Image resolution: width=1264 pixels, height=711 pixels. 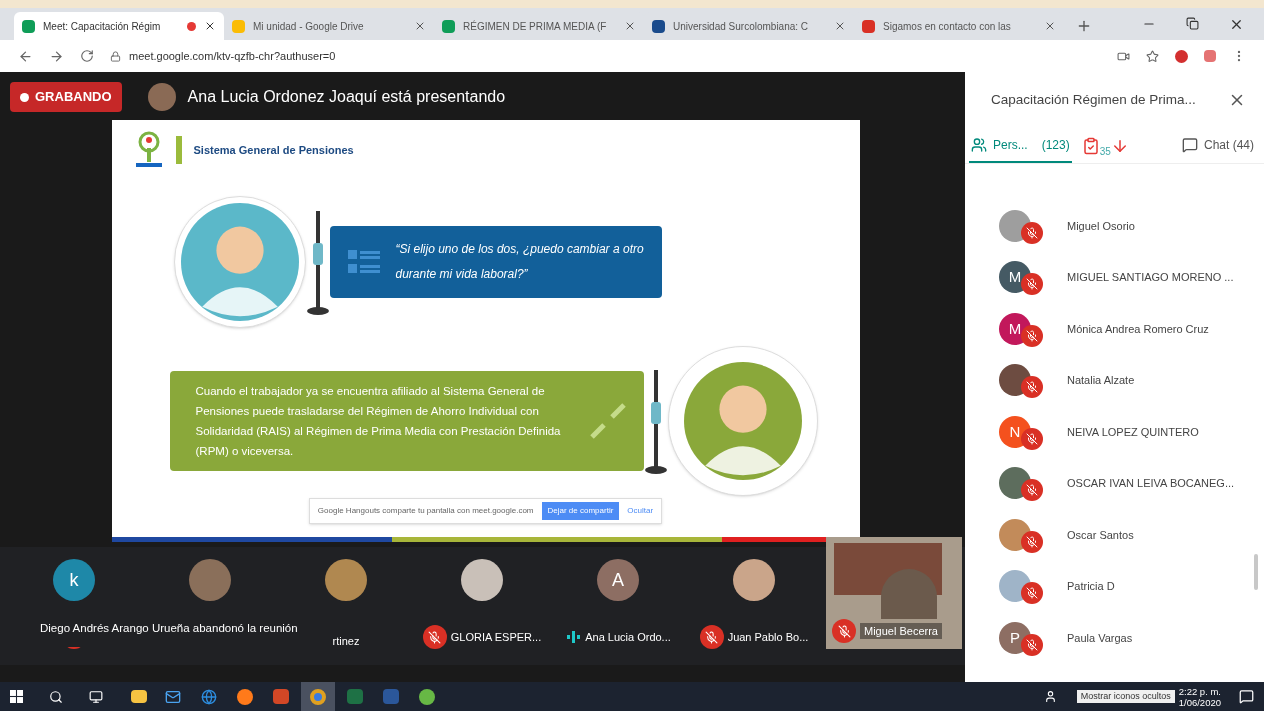 I want to click on panel-tab: Pers... (123), so click(x=1020, y=145).